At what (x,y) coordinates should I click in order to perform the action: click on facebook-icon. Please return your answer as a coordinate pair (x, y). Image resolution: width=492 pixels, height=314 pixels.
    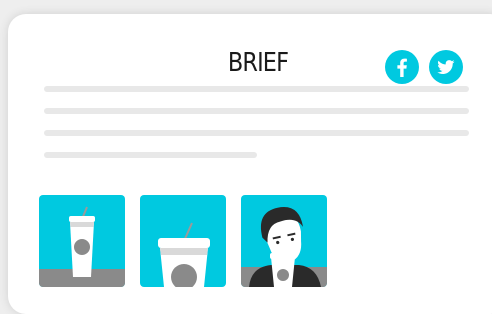
    Looking at the image, I should click on (402, 67).